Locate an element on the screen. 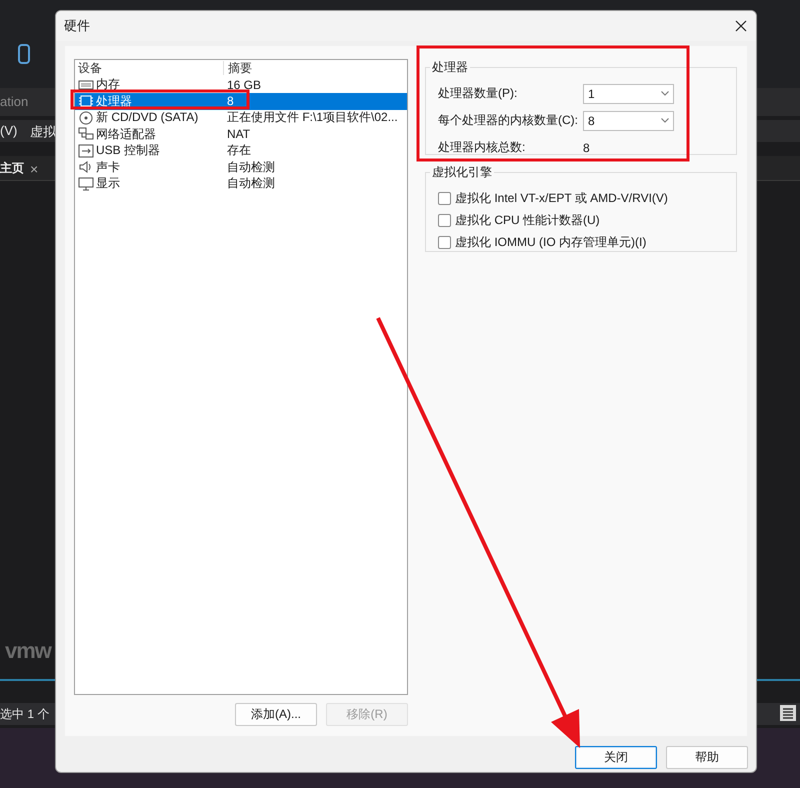 The height and width of the screenshot is (788, 800). app-title: ation is located at coordinates (14, 101).